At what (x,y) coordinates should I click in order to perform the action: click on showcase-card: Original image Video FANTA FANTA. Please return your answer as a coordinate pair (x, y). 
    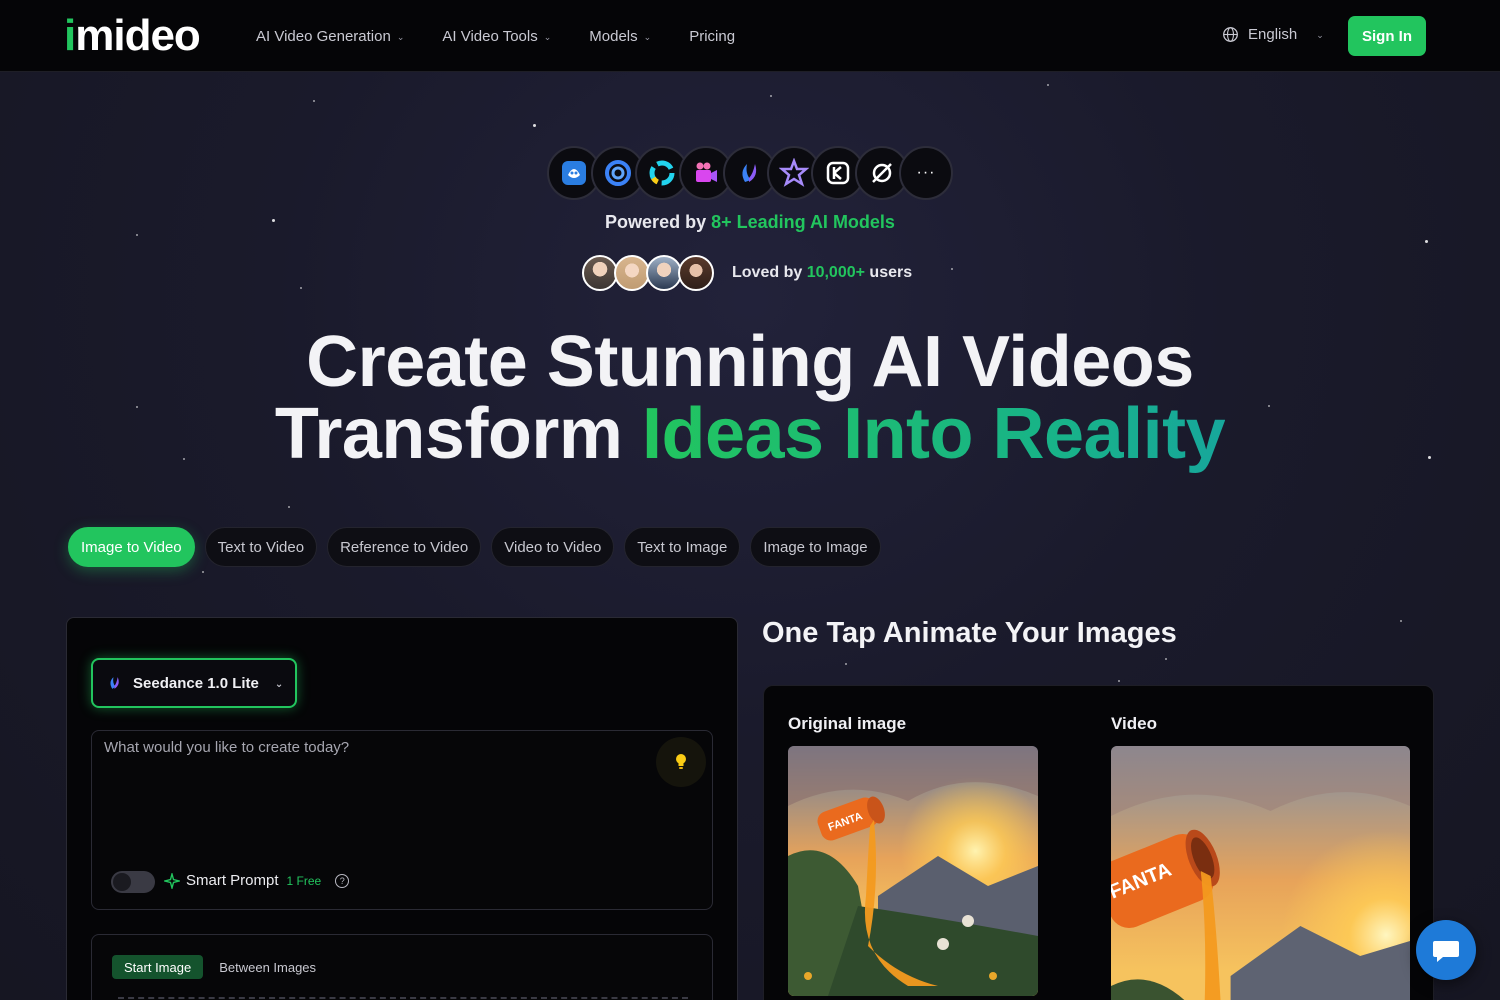
    Looking at the image, I should click on (1098, 842).